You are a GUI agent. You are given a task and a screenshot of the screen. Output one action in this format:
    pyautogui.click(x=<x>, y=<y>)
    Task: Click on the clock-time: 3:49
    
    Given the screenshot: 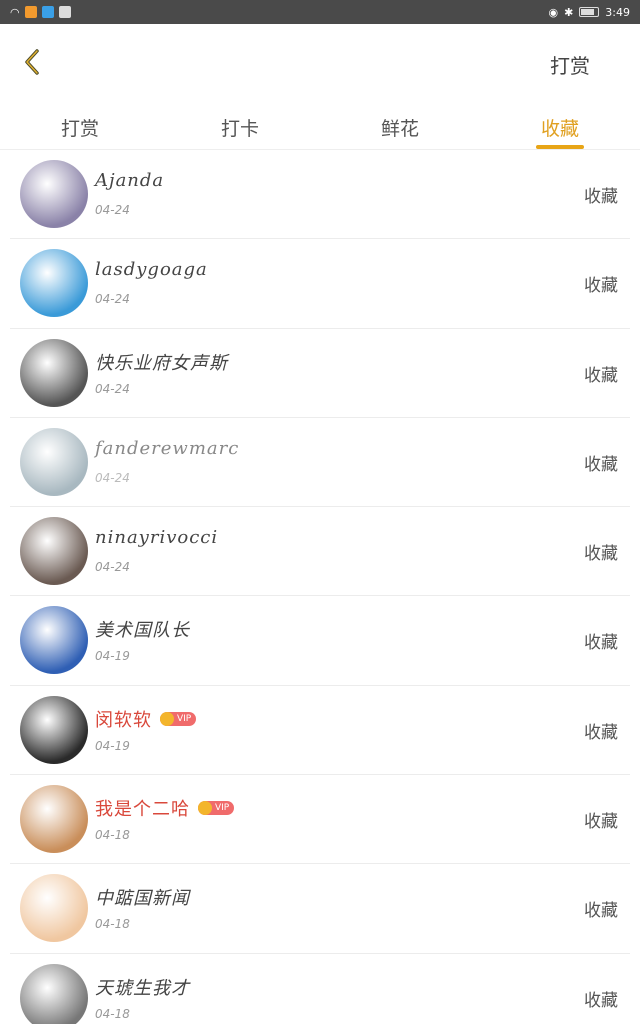 What is the action you would take?
    pyautogui.click(x=617, y=12)
    